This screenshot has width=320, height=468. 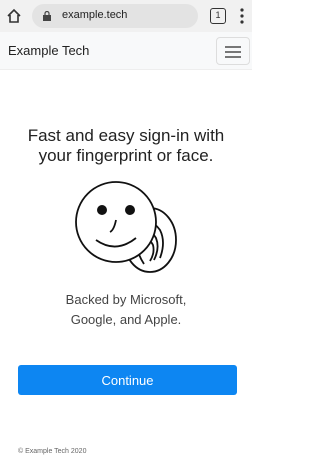 I want to click on brand-link: Example Tech, so click(x=48, y=50).